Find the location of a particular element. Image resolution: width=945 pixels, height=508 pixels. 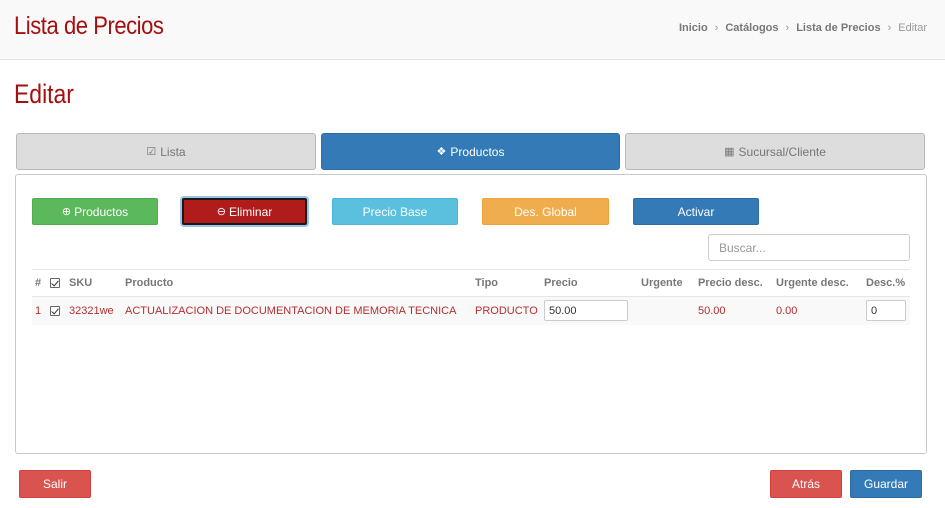

app-title: Lista de Precios is located at coordinates (89, 26).